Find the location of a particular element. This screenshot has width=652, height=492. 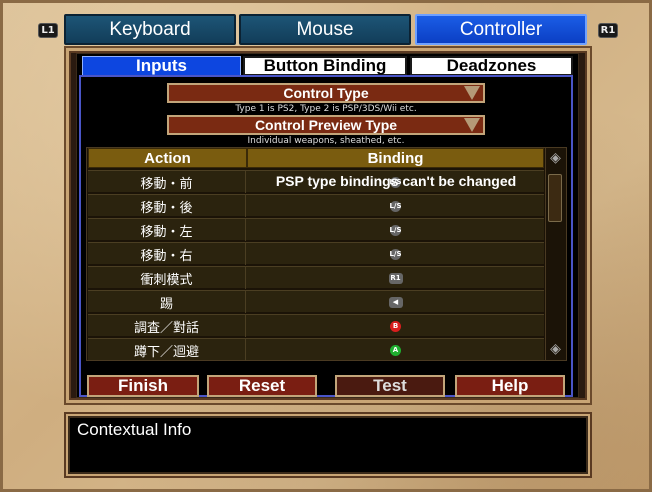

a-button-icon: A is located at coordinates (395, 350).